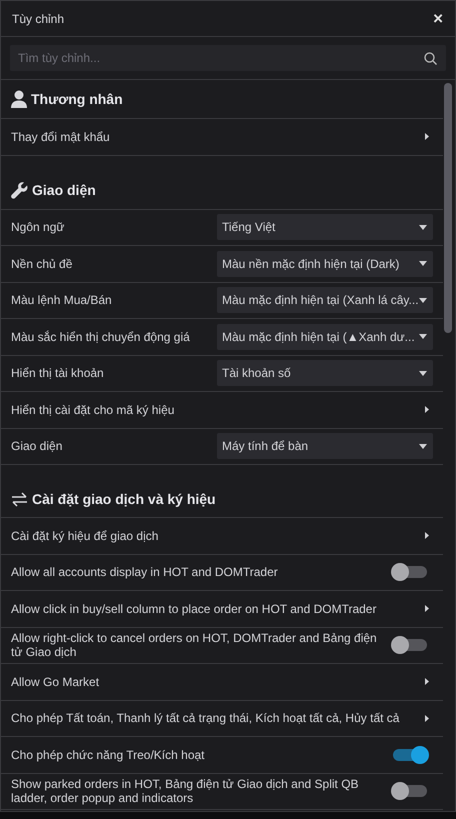  I want to click on setting-label: Giao diện, so click(36, 446).